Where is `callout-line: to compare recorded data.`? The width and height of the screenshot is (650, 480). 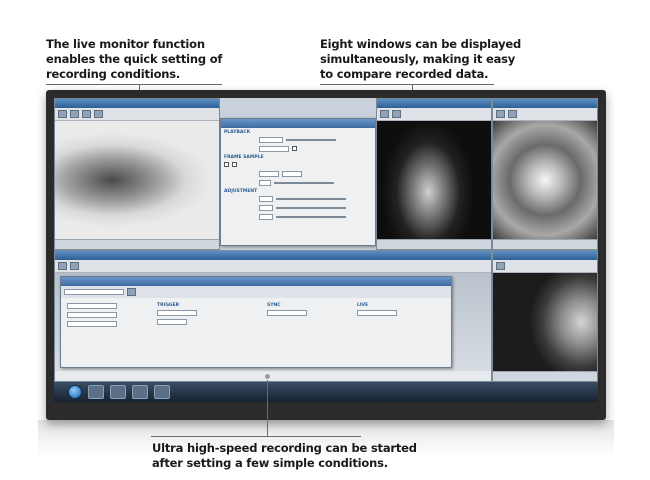
callout-line: to compare recorded data. is located at coordinates (404, 74).